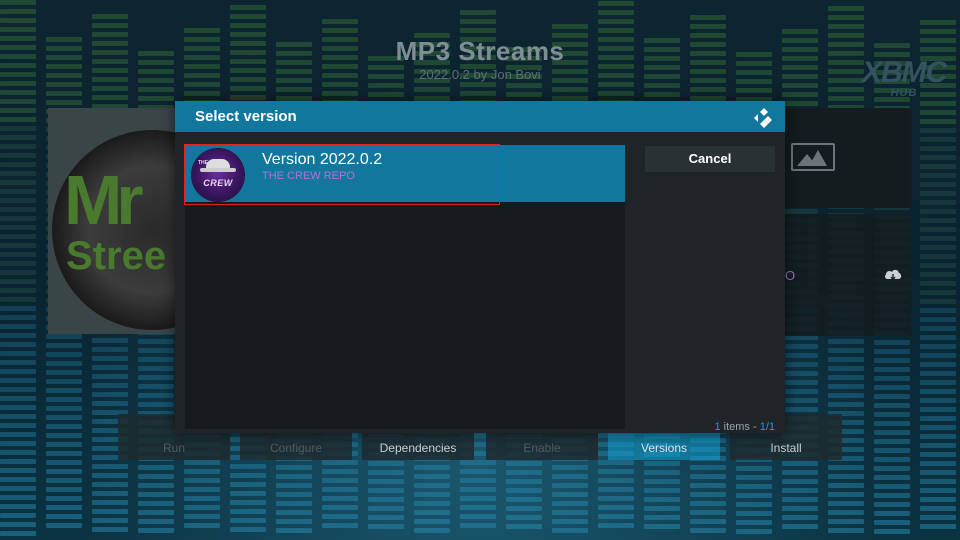 This screenshot has width=960, height=540. Describe the element at coordinates (764, 118) in the screenshot. I see `kodi-icon` at that location.